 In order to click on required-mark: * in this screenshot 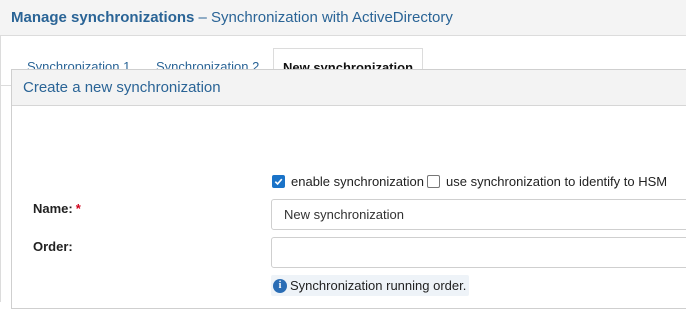, I will do `click(78, 208)`.